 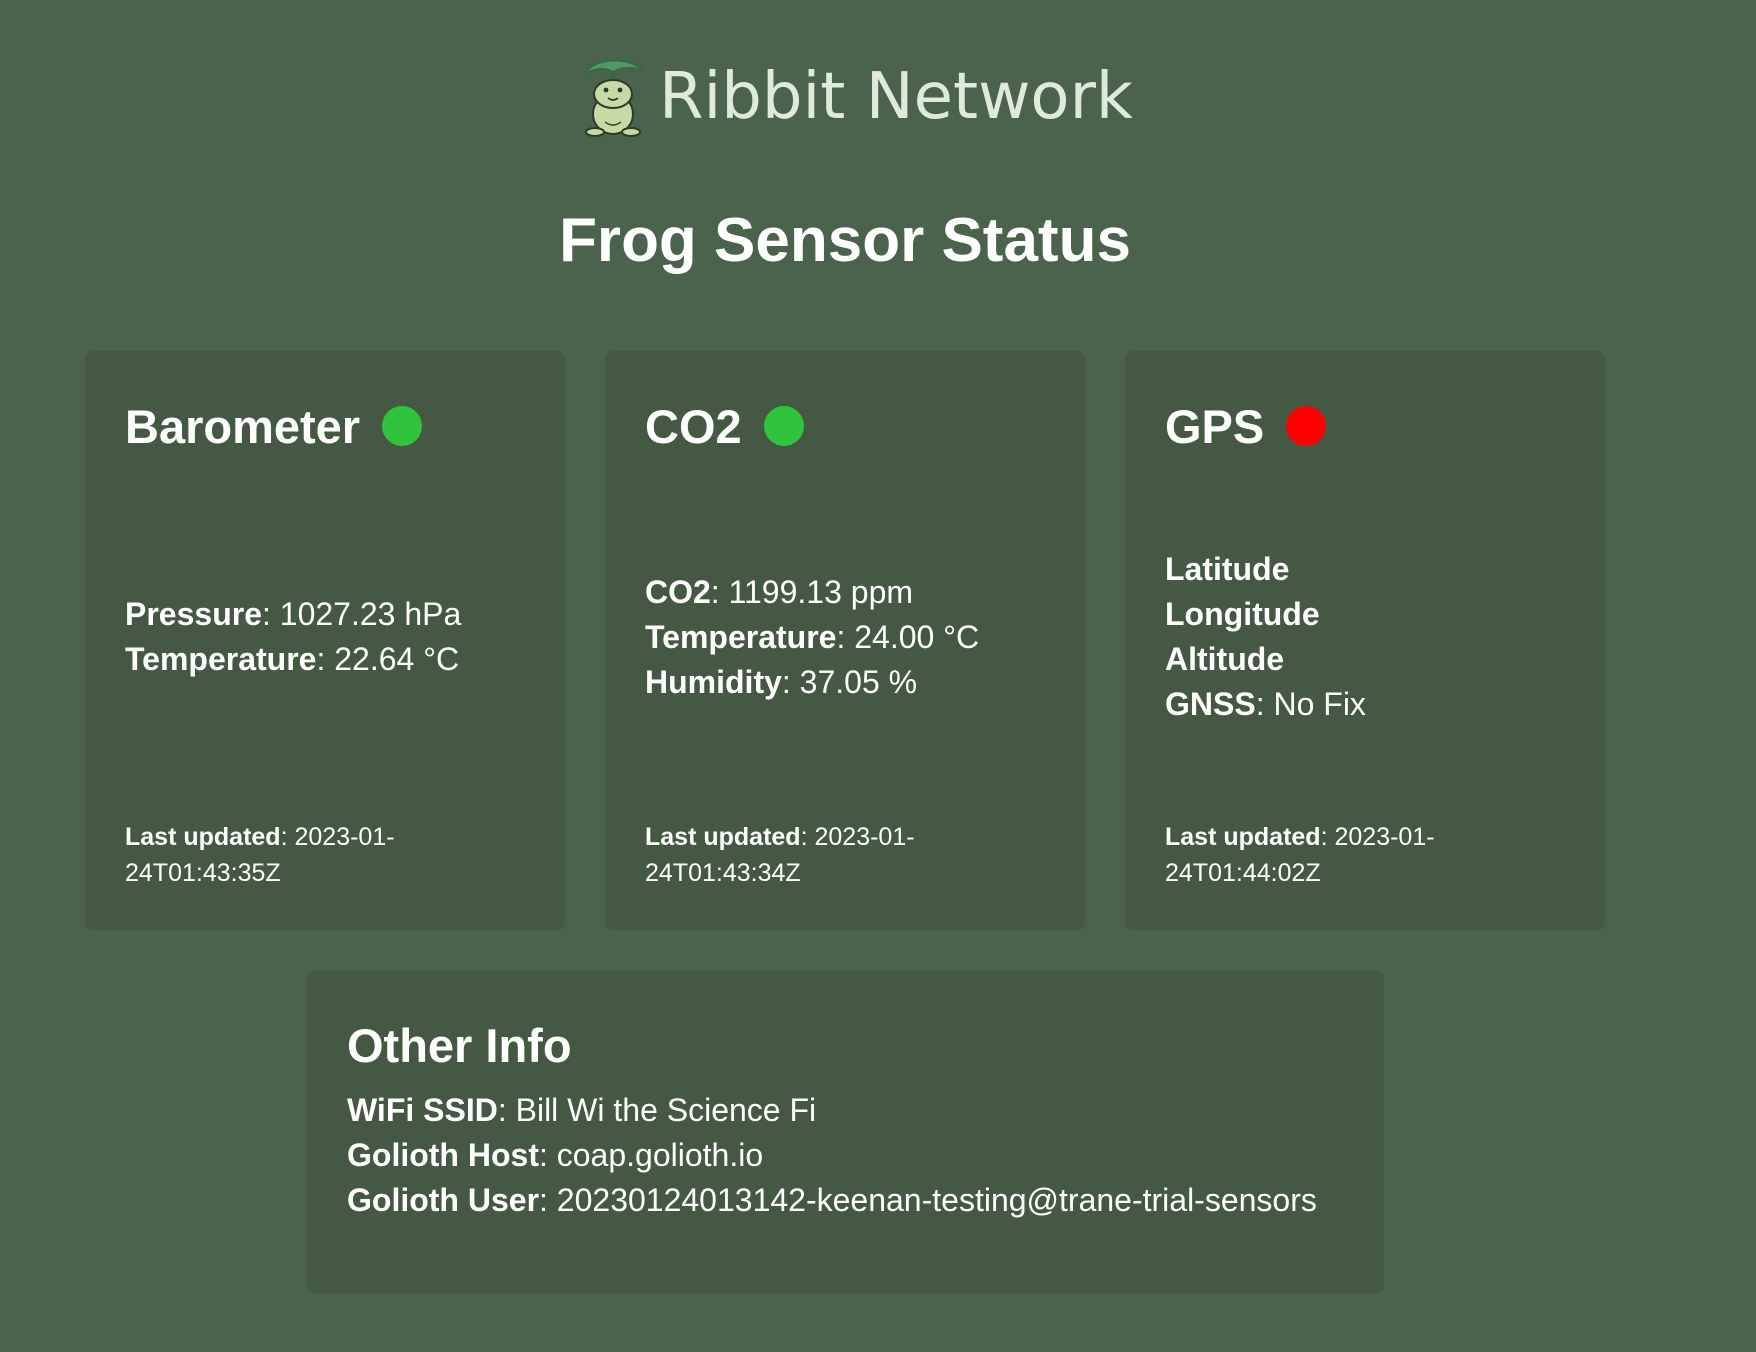 What do you see at coordinates (1306, 426) in the screenshot?
I see `gps-status-indicator` at bounding box center [1306, 426].